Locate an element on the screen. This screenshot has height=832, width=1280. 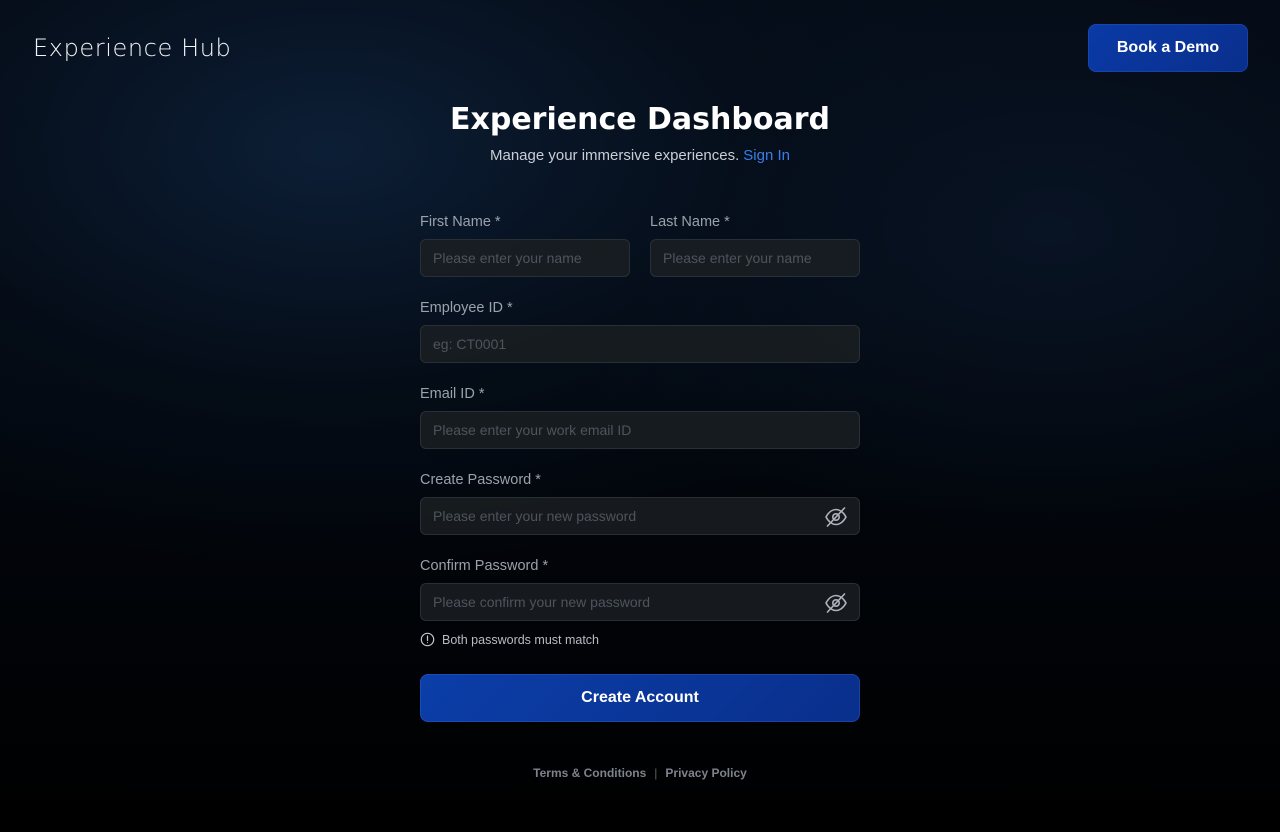
info-icon is located at coordinates (427, 639).